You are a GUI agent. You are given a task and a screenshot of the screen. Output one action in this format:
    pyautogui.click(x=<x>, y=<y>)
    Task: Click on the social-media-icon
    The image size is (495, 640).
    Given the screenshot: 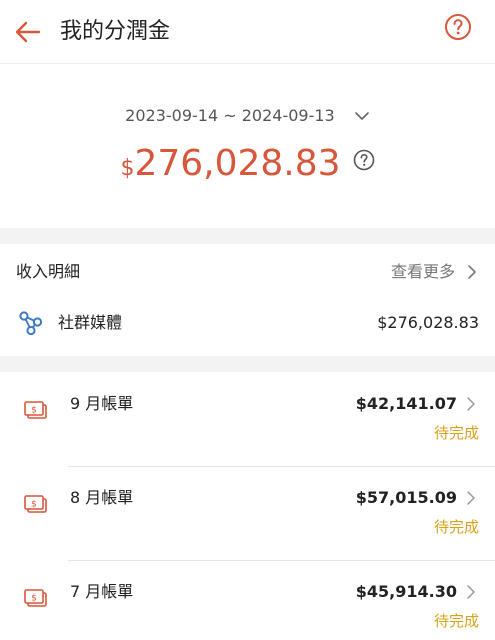 What is the action you would take?
    pyautogui.click(x=31, y=323)
    